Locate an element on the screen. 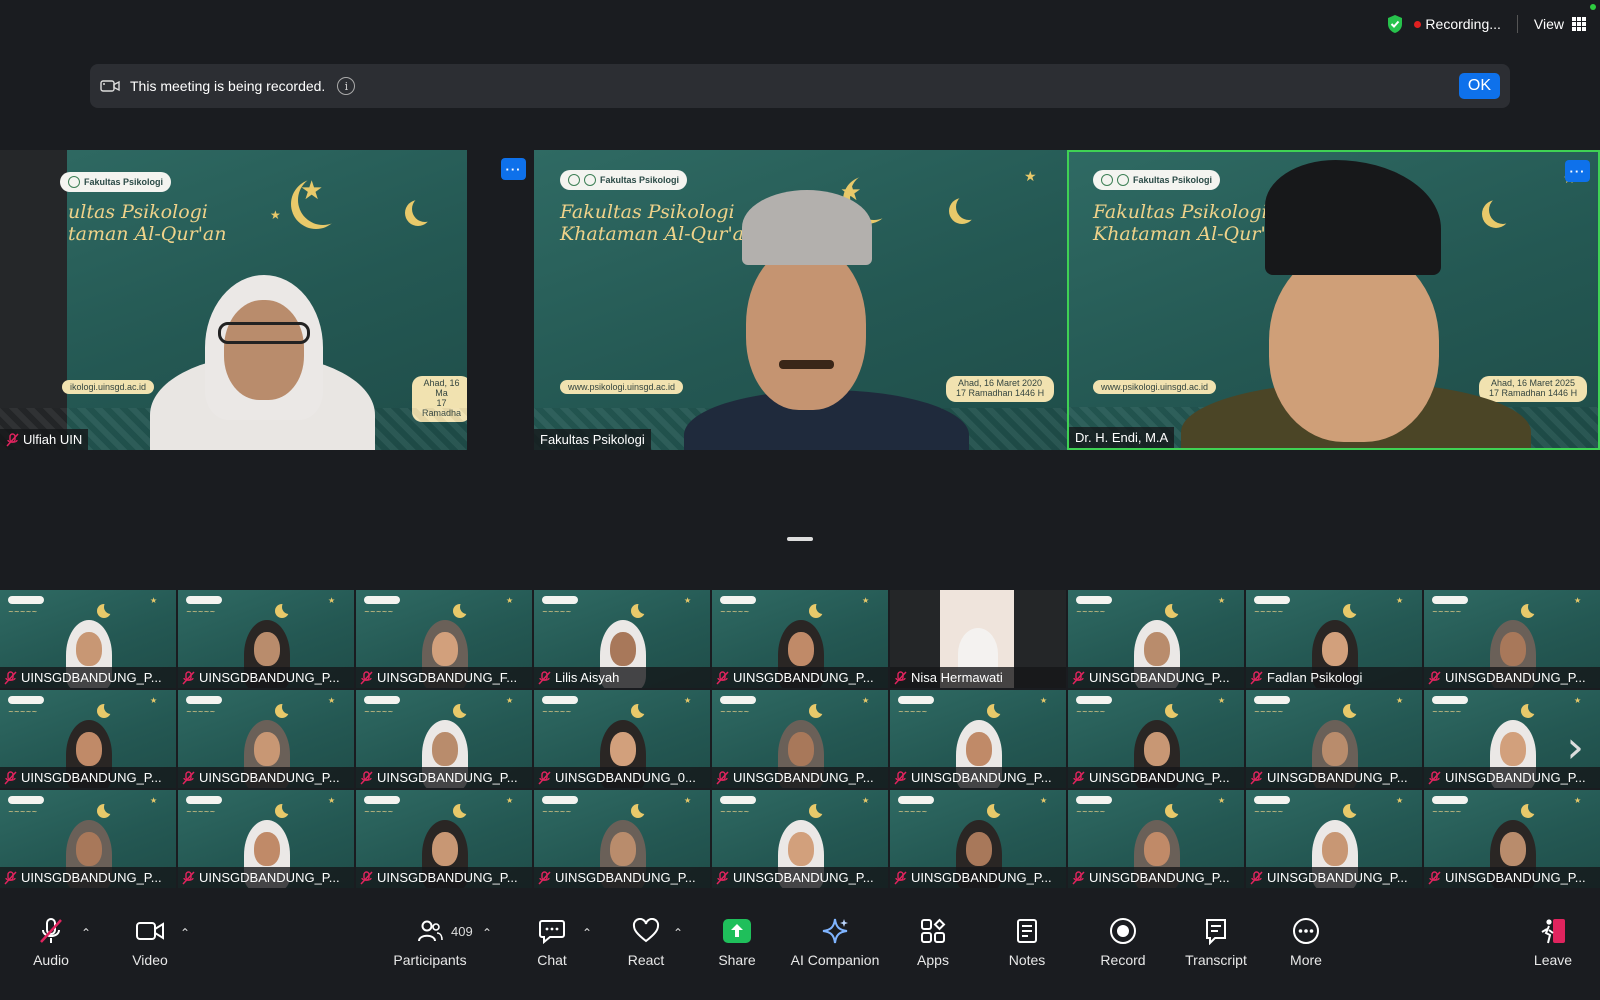  audio-options-caret: ⌃ is located at coordinates (86, 933).